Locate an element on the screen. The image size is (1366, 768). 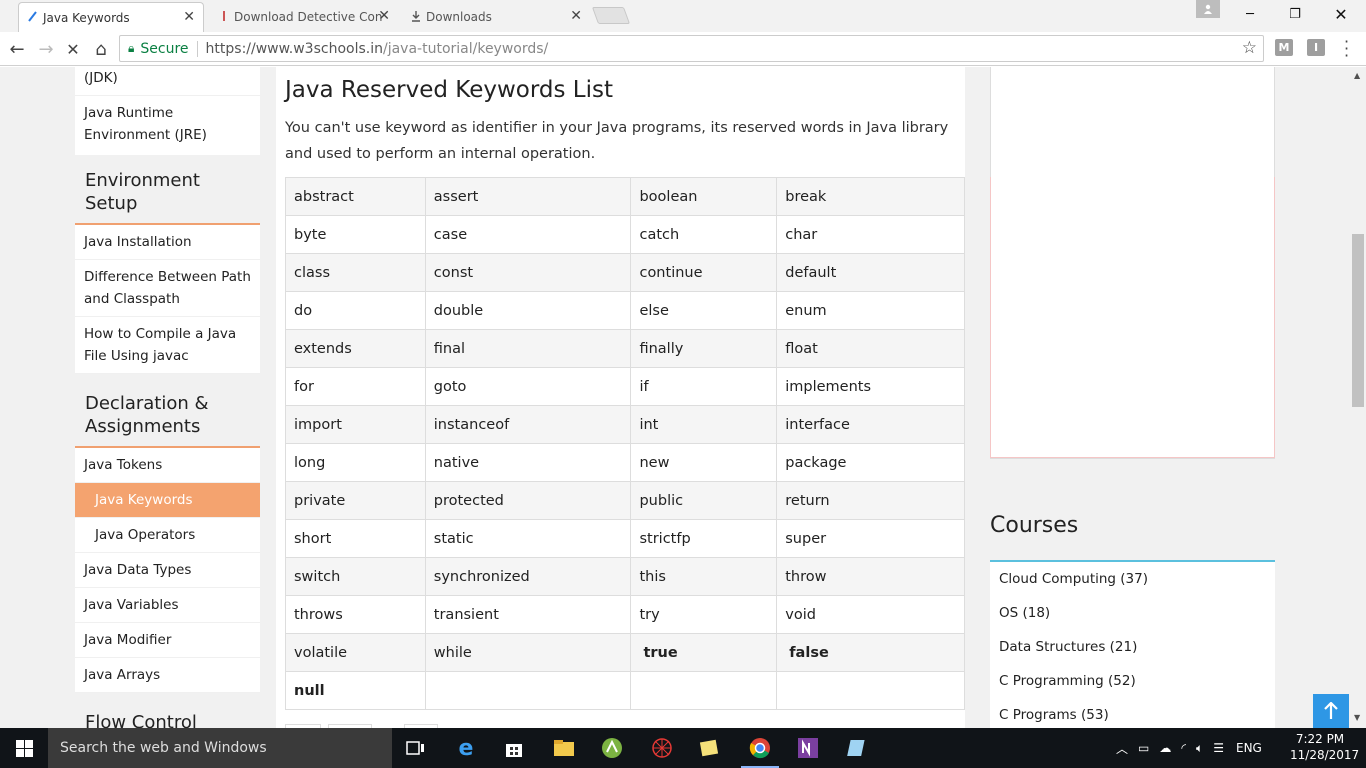
start-button is located at coordinates (24, 748).